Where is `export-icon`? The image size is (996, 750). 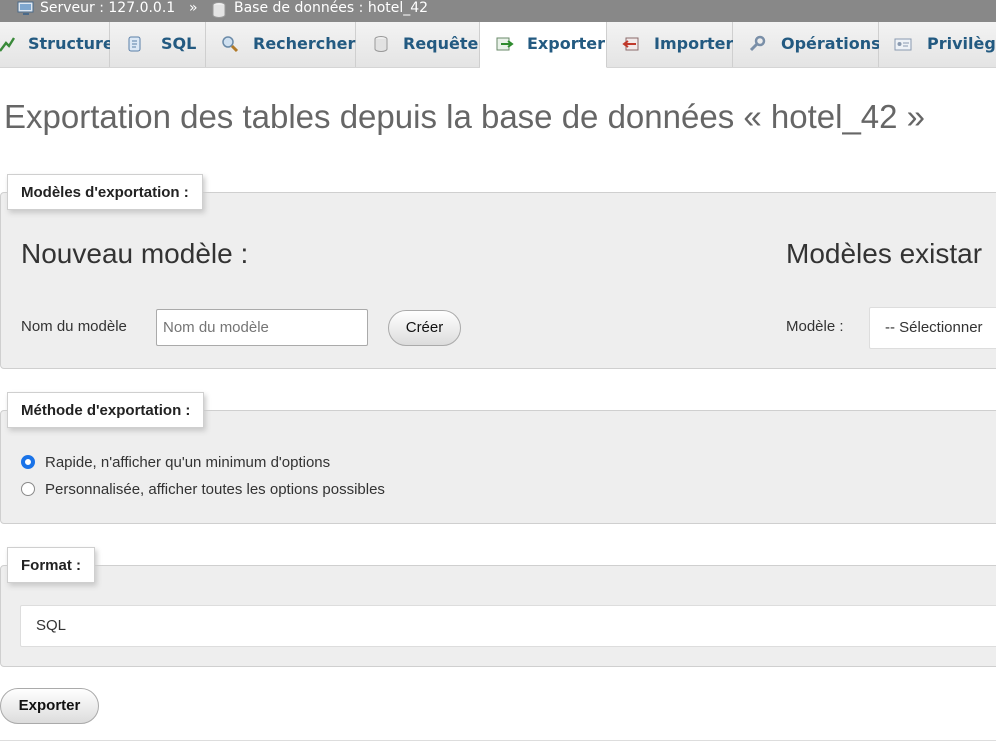
export-icon is located at coordinates (505, 44).